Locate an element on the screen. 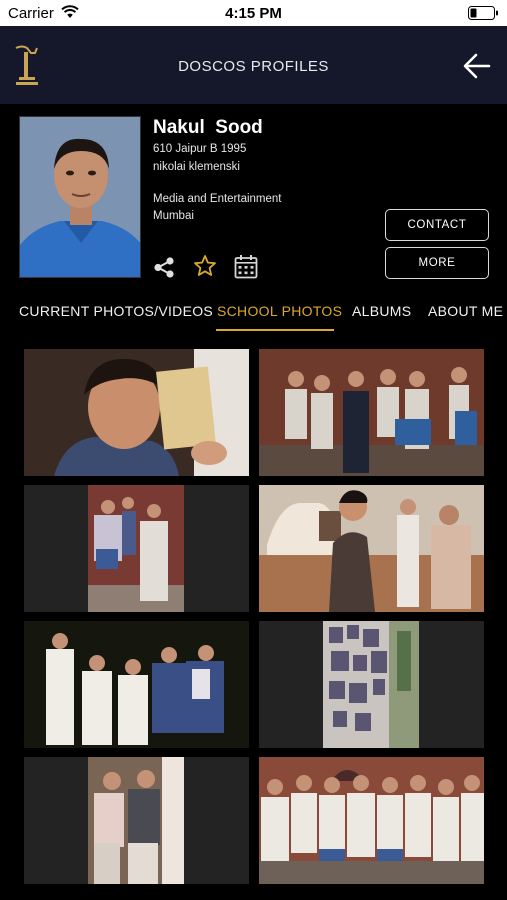 The image size is (507, 900). profile-house-batch: 610 Jaipur B 1995 is located at coordinates (200, 149).